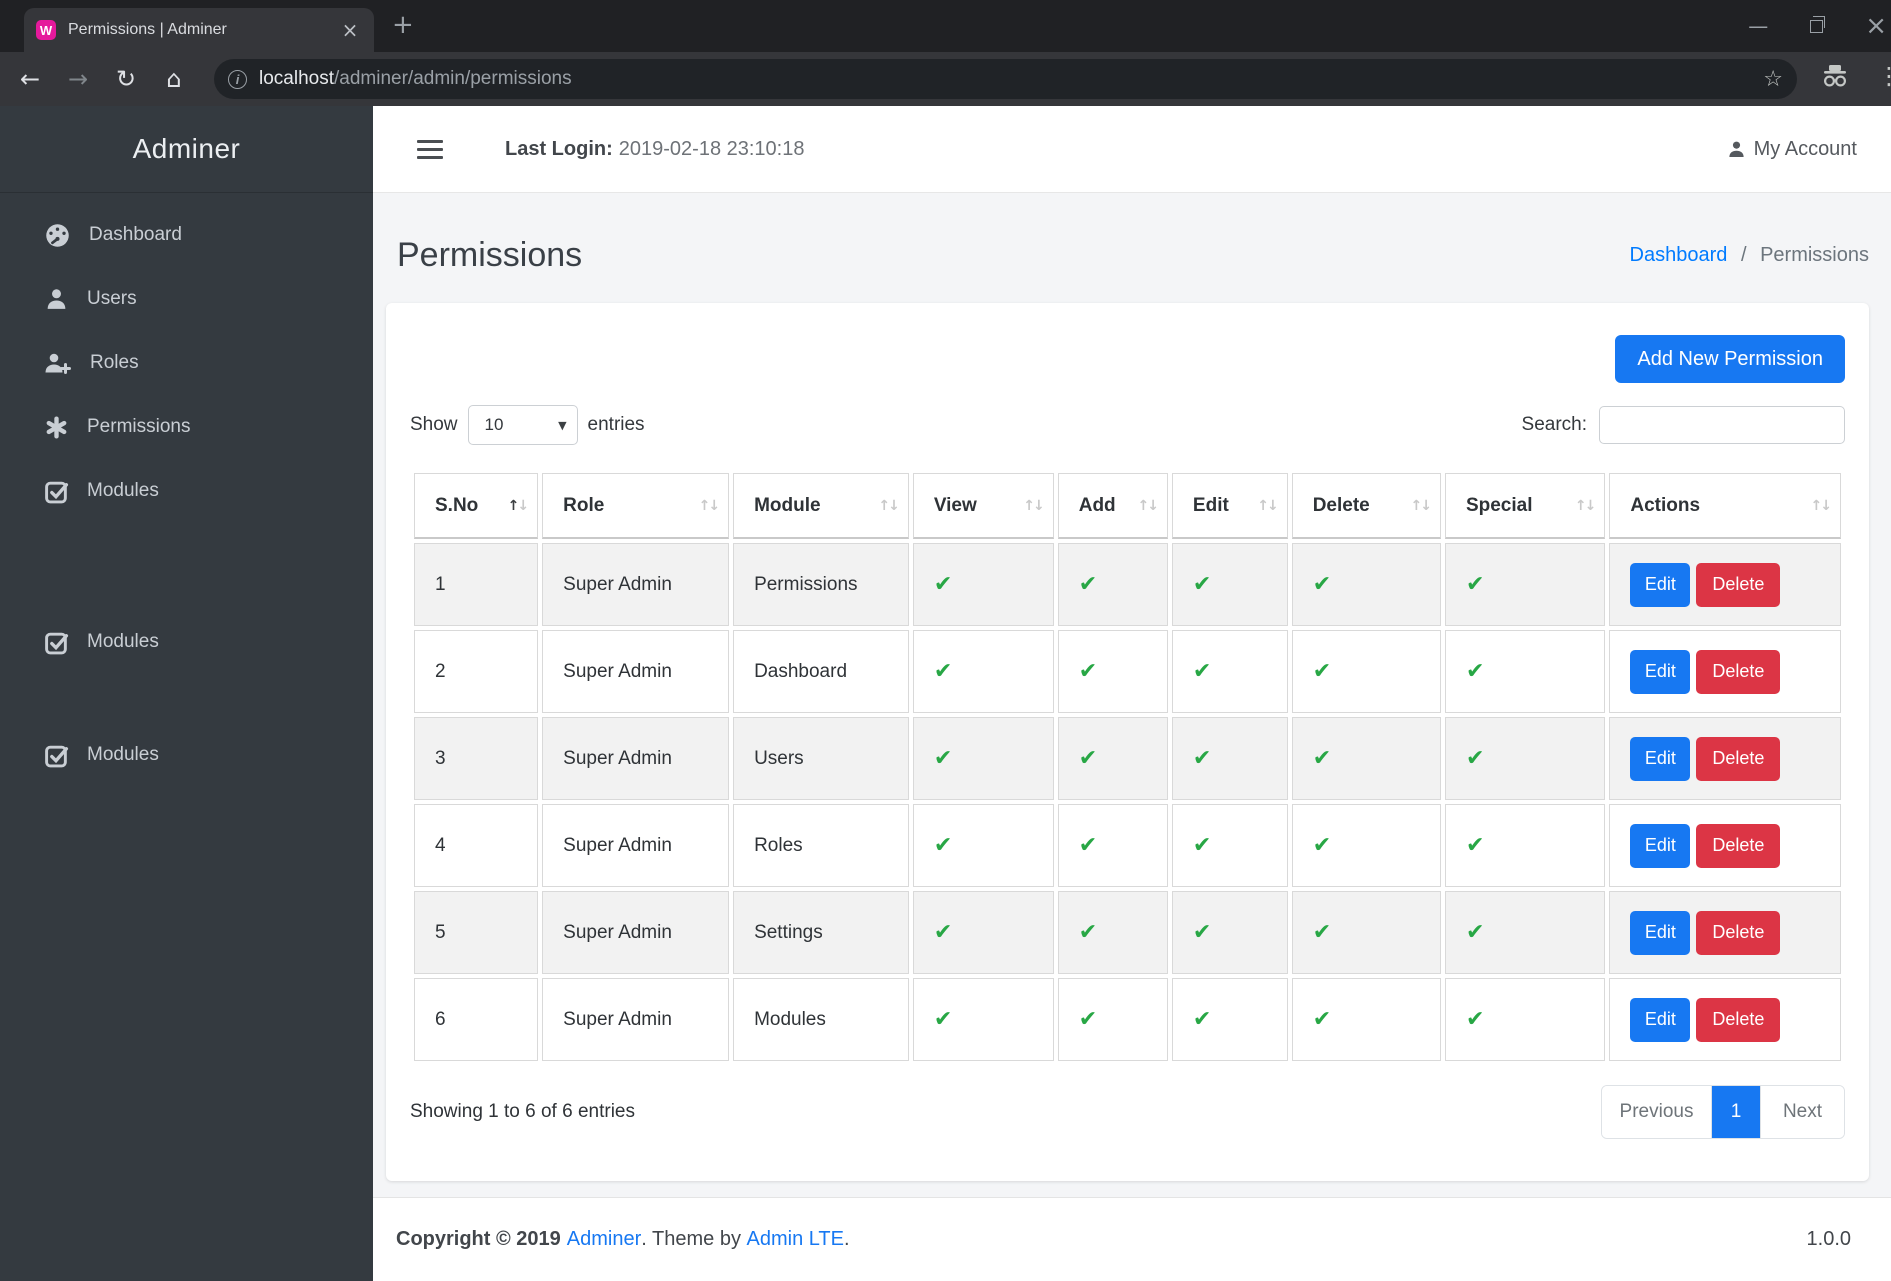  I want to click on pagination-previous: Previous, so click(1657, 1112).